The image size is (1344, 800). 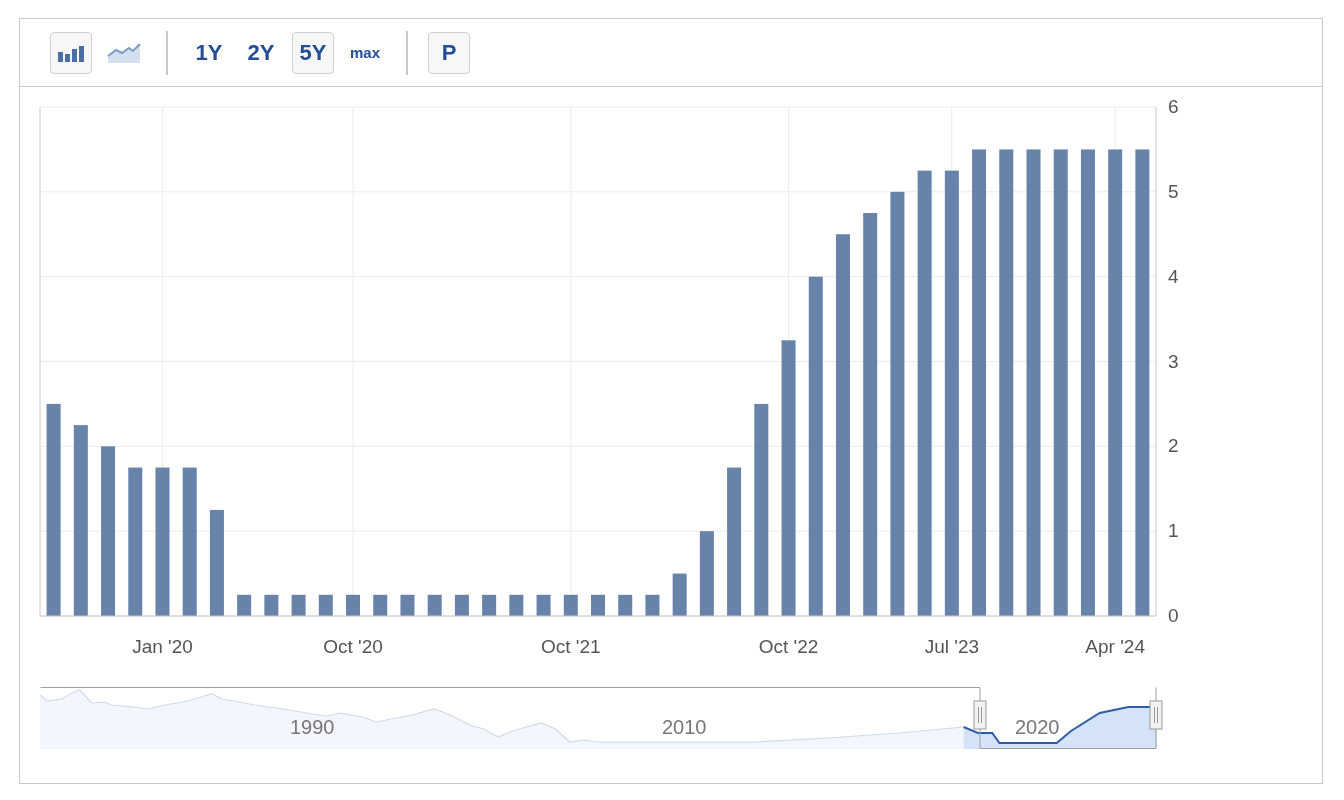 What do you see at coordinates (71, 52) in the screenshot?
I see `bar-chart-button` at bounding box center [71, 52].